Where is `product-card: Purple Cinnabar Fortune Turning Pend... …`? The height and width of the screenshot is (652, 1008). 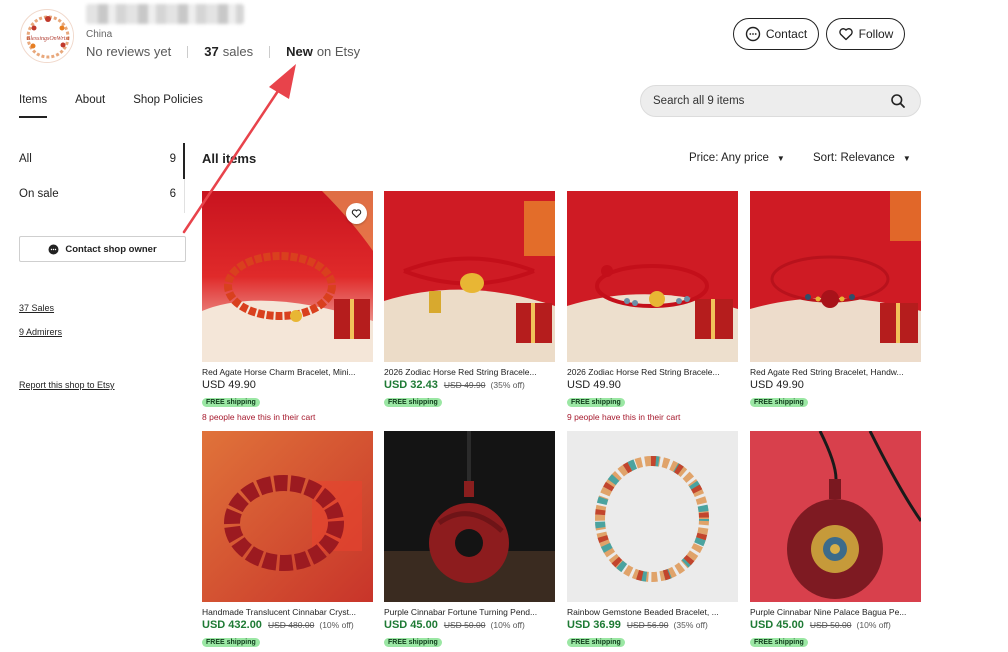 product-card: Purple Cinnabar Fortune Turning Pend... … is located at coordinates (469, 540).